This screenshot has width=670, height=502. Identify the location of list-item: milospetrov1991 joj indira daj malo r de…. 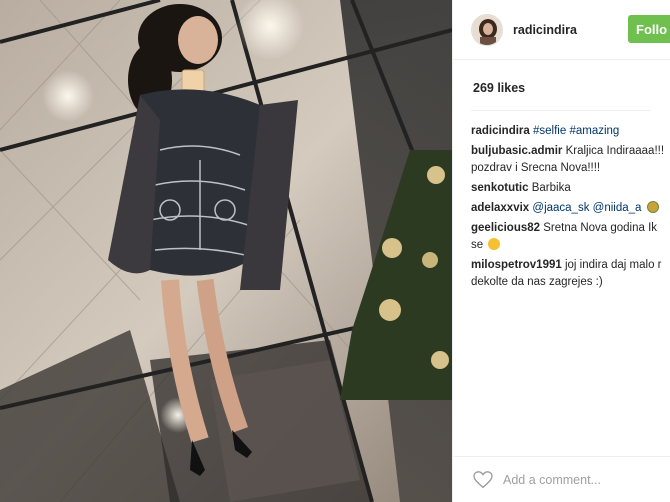
(570, 274).